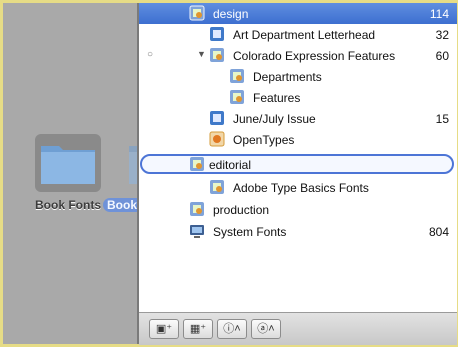  I want to click on disclosure-triangle-icon: ▼, so click(201, 54).